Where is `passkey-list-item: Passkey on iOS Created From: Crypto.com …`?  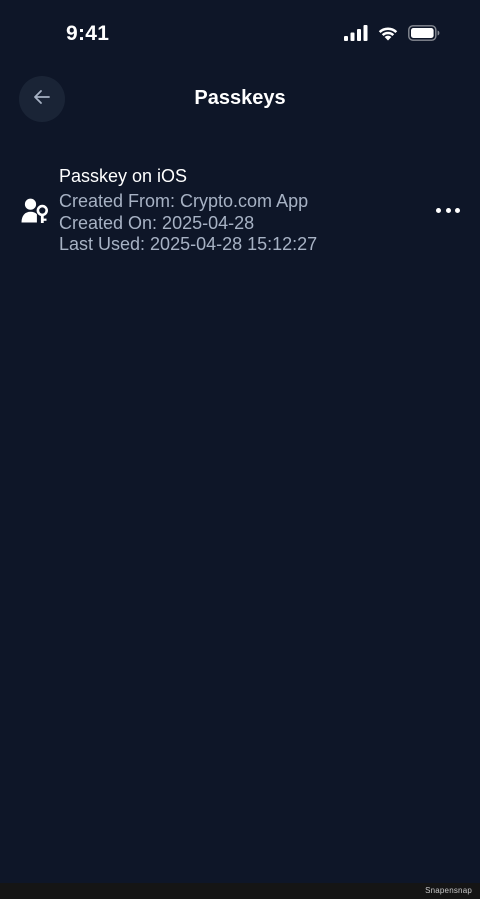 passkey-list-item: Passkey on iOS Created From: Crypto.com … is located at coordinates (240, 212).